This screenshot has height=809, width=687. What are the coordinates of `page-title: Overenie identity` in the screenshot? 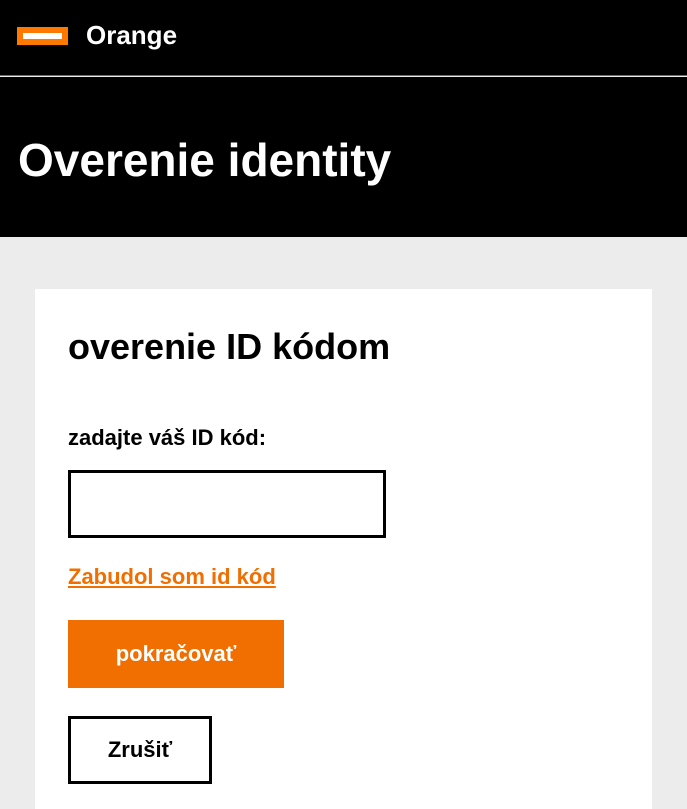 It's located at (205, 160).